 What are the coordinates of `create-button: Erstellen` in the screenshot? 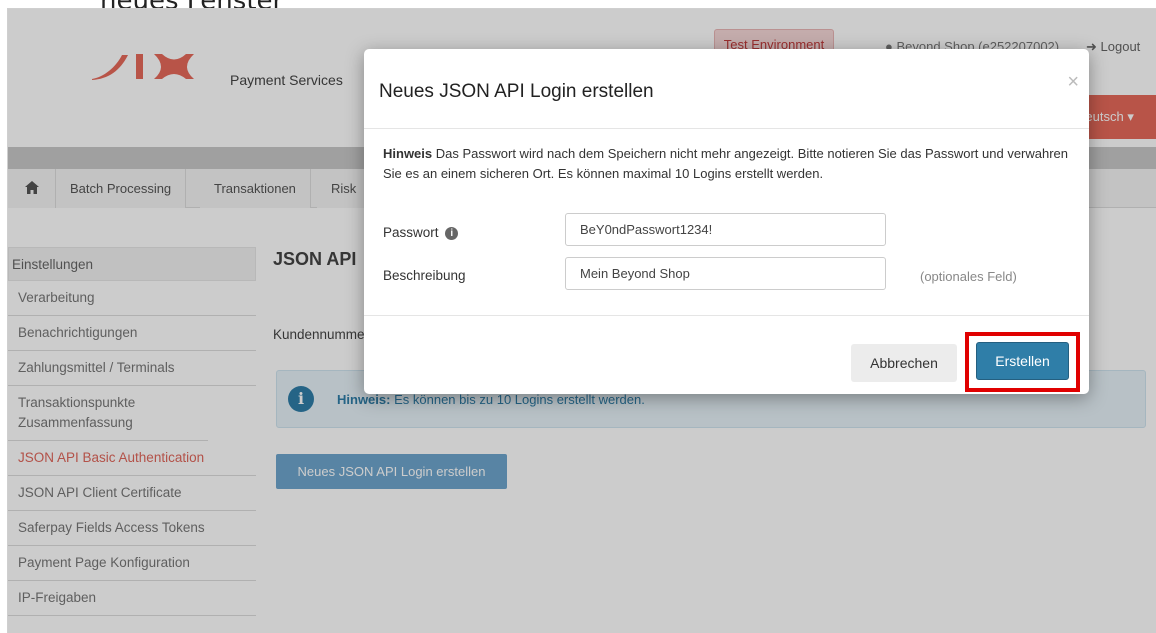 It's located at (1022, 361).